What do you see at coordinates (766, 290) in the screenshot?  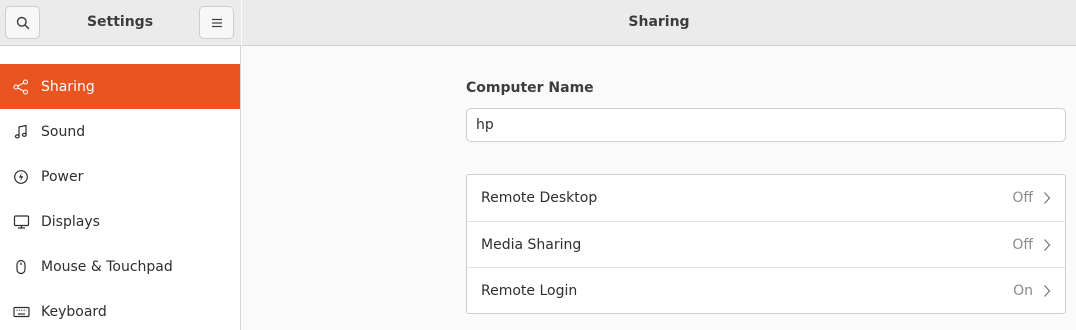 I see `remote-login-row: Remote Login On` at bounding box center [766, 290].